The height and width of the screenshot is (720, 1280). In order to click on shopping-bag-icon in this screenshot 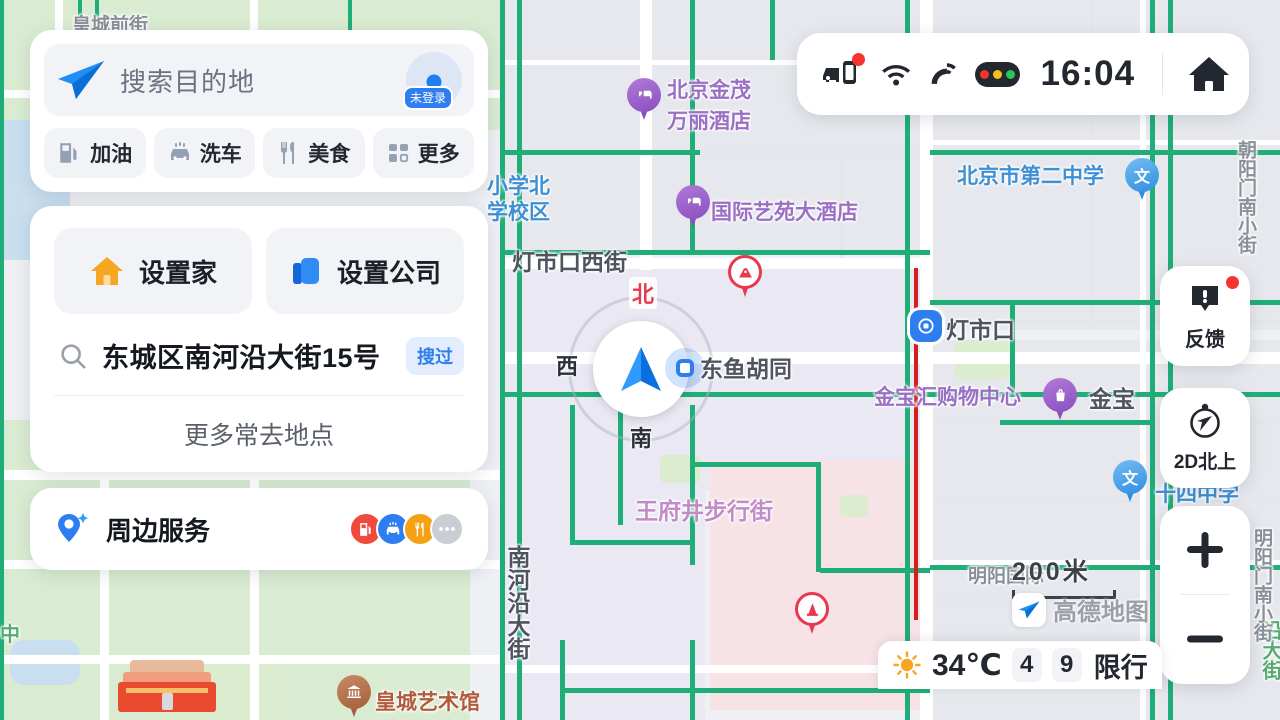, I will do `click(1060, 394)`.